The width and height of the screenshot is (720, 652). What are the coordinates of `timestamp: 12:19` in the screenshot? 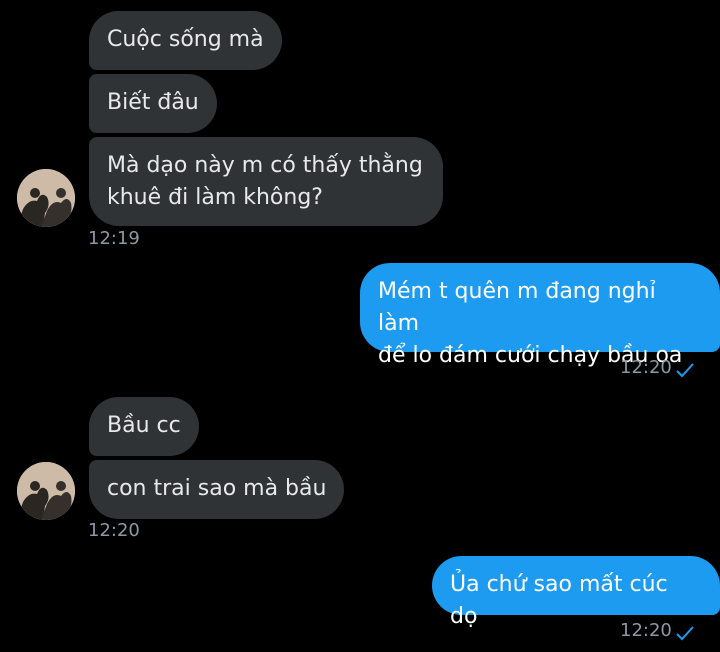 It's located at (114, 238).